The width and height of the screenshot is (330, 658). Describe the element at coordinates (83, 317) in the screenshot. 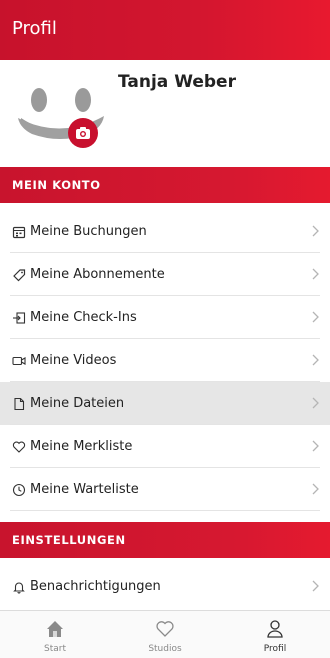

I see `menu-item-label: Meine Check-Ins` at that location.